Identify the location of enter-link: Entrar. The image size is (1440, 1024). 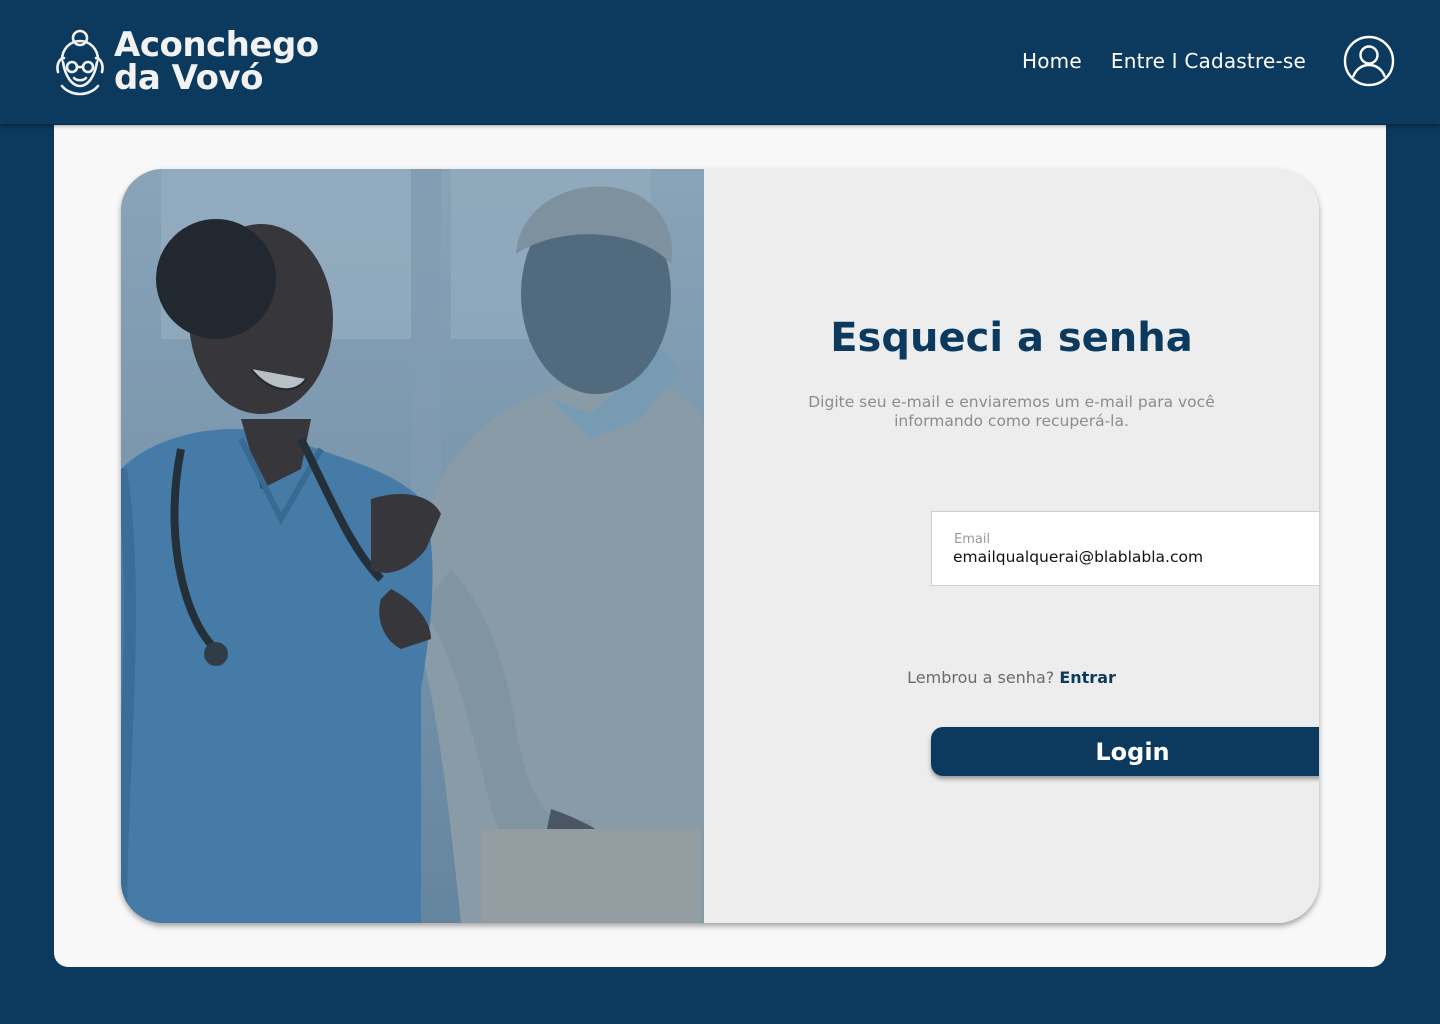
(1087, 677).